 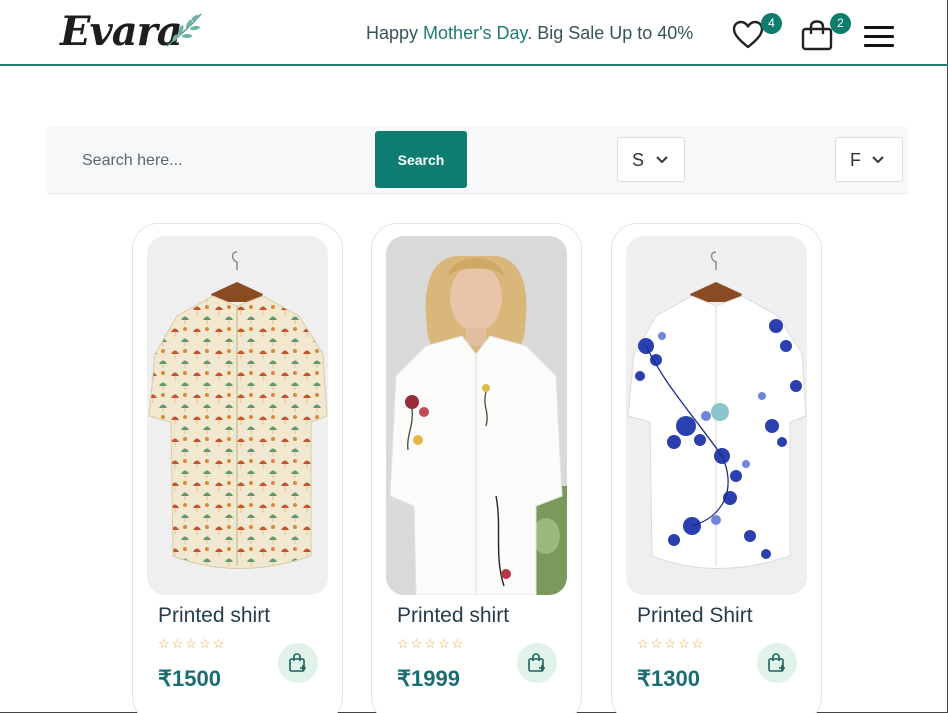 I want to click on product-price: ₹1300, so click(x=668, y=678).